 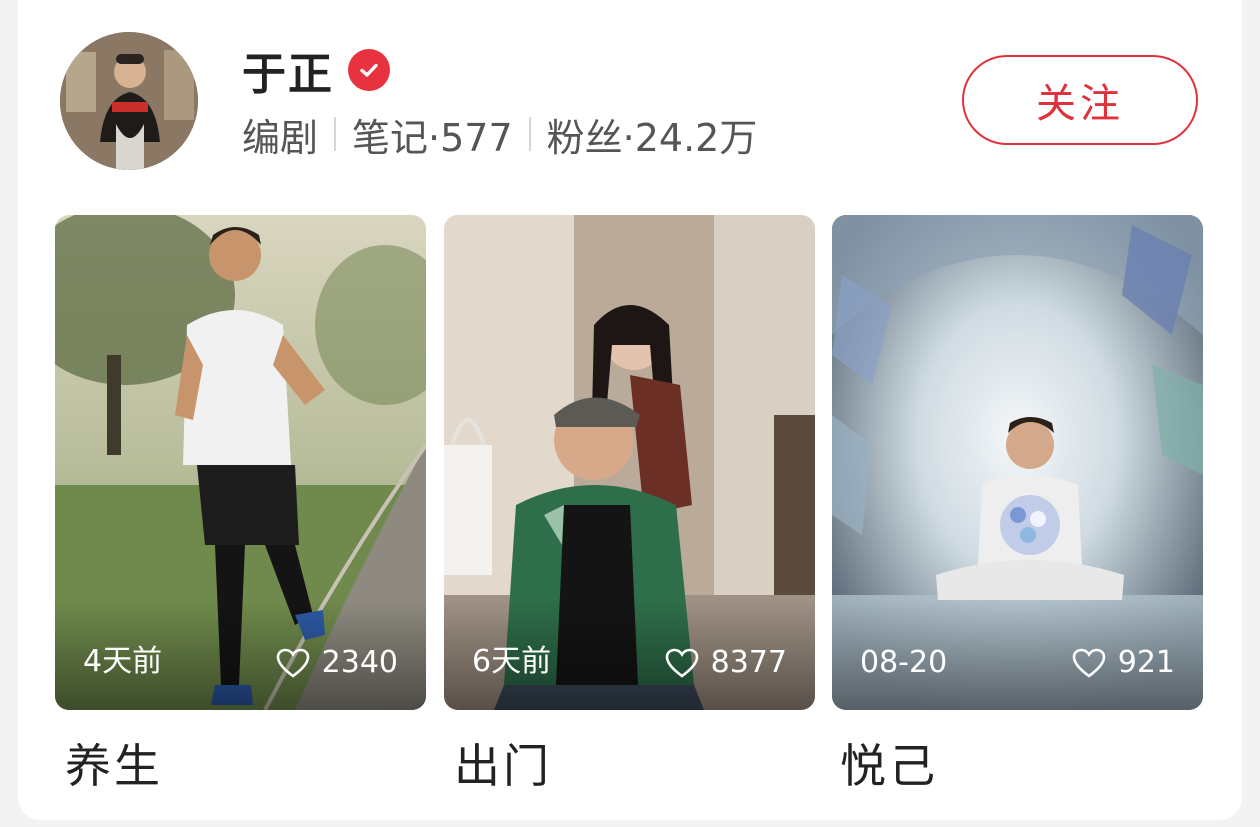 I want to click on avatar, so click(x=129, y=101).